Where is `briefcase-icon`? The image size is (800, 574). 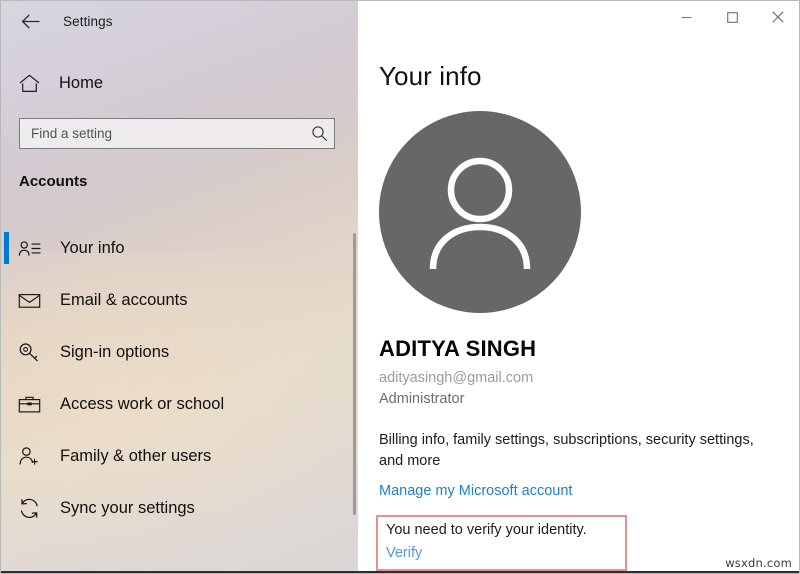
briefcase-icon is located at coordinates (29, 404).